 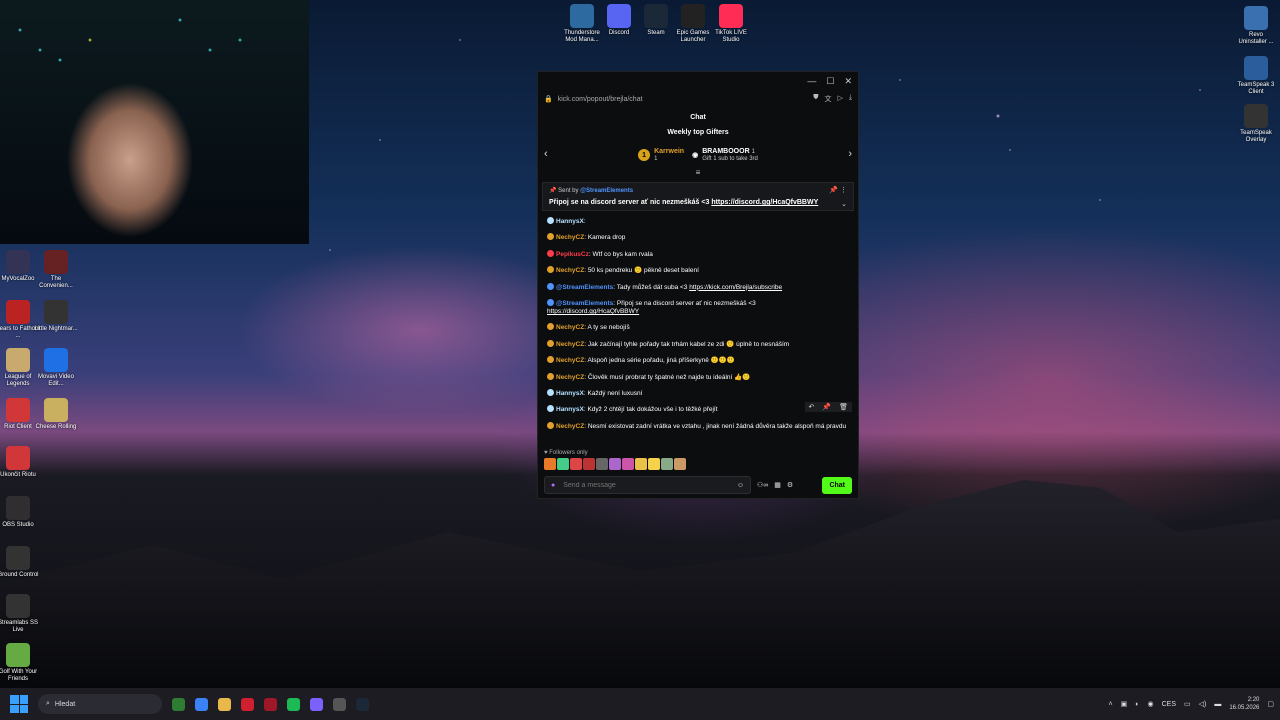 I want to click on chat-title: Chat, so click(x=698, y=117).